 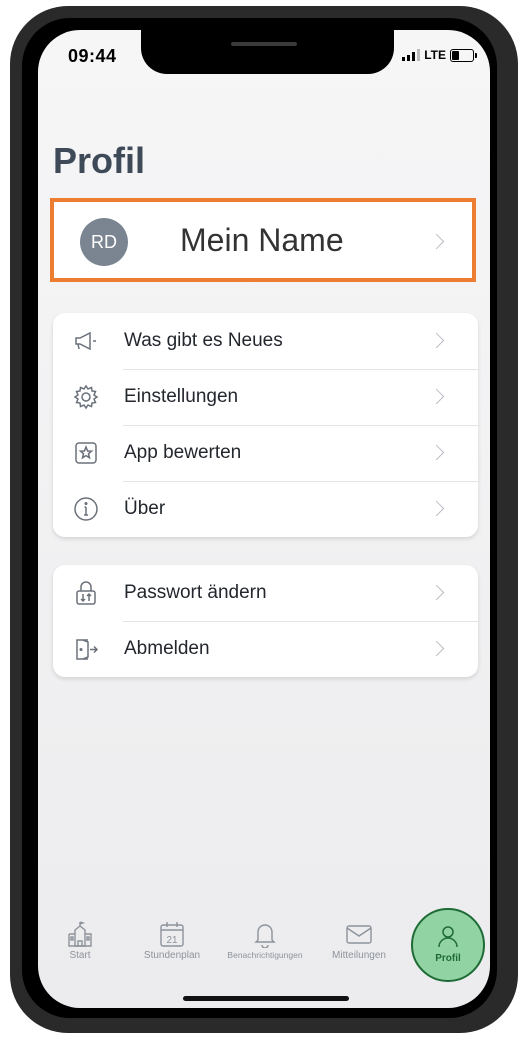 What do you see at coordinates (145, 508) in the screenshot?
I see `menu-item-label: Über` at bounding box center [145, 508].